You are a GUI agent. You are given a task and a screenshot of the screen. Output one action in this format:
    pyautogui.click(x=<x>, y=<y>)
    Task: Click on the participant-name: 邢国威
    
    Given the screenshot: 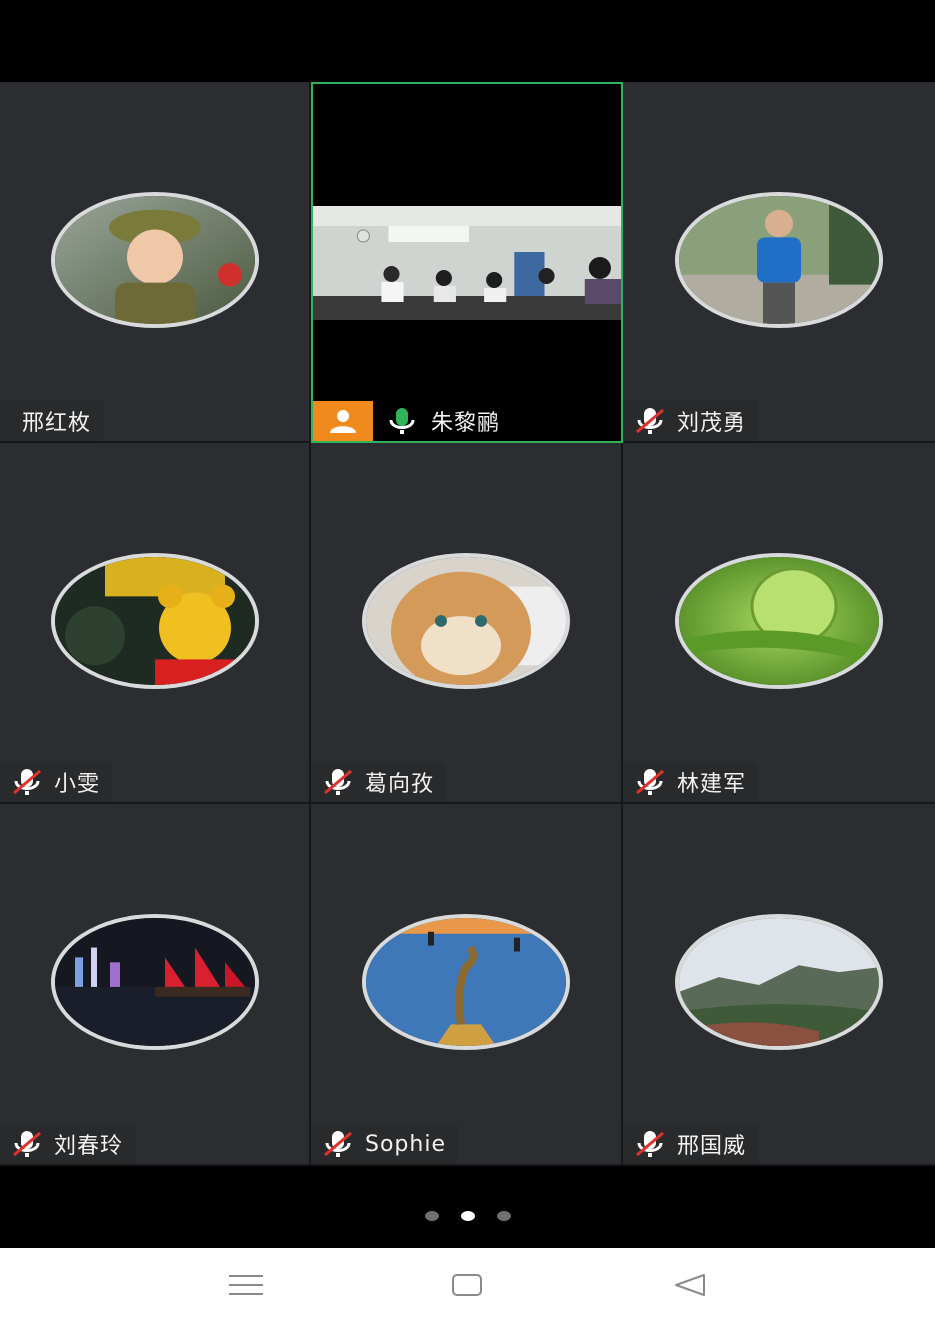 What is the action you would take?
    pyautogui.click(x=712, y=1146)
    